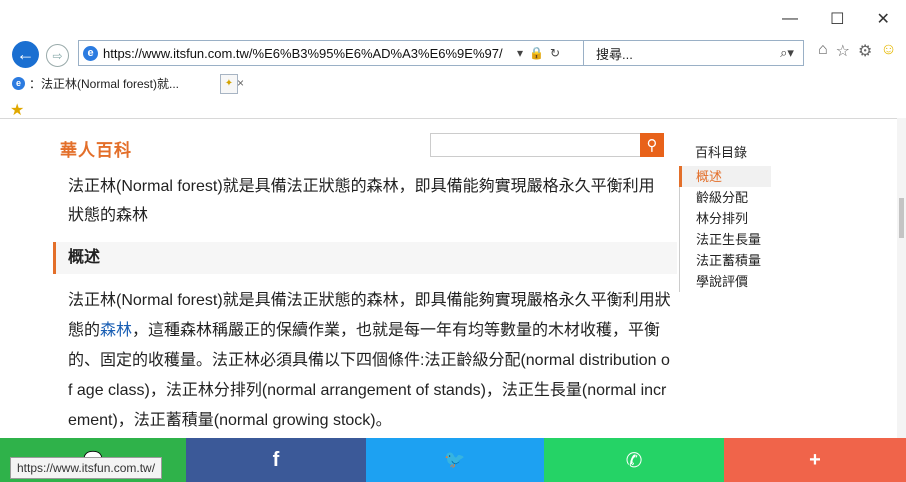  I want to click on back-button: ←, so click(25, 54).